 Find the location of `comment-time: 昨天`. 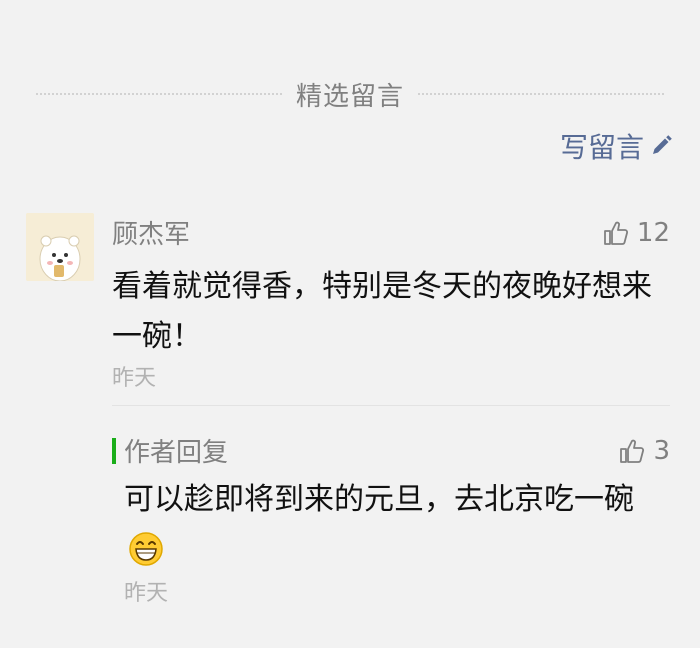

comment-time: 昨天 is located at coordinates (134, 378).